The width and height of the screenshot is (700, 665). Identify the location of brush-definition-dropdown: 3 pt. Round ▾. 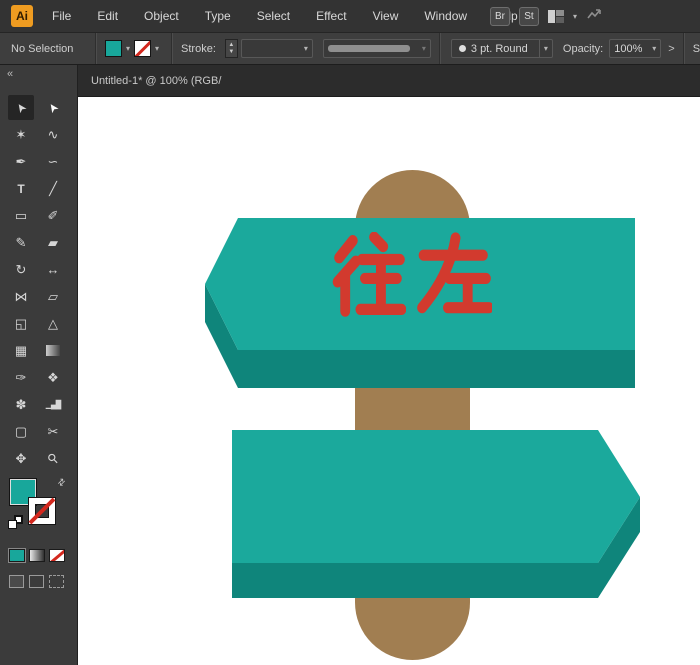
(501, 48).